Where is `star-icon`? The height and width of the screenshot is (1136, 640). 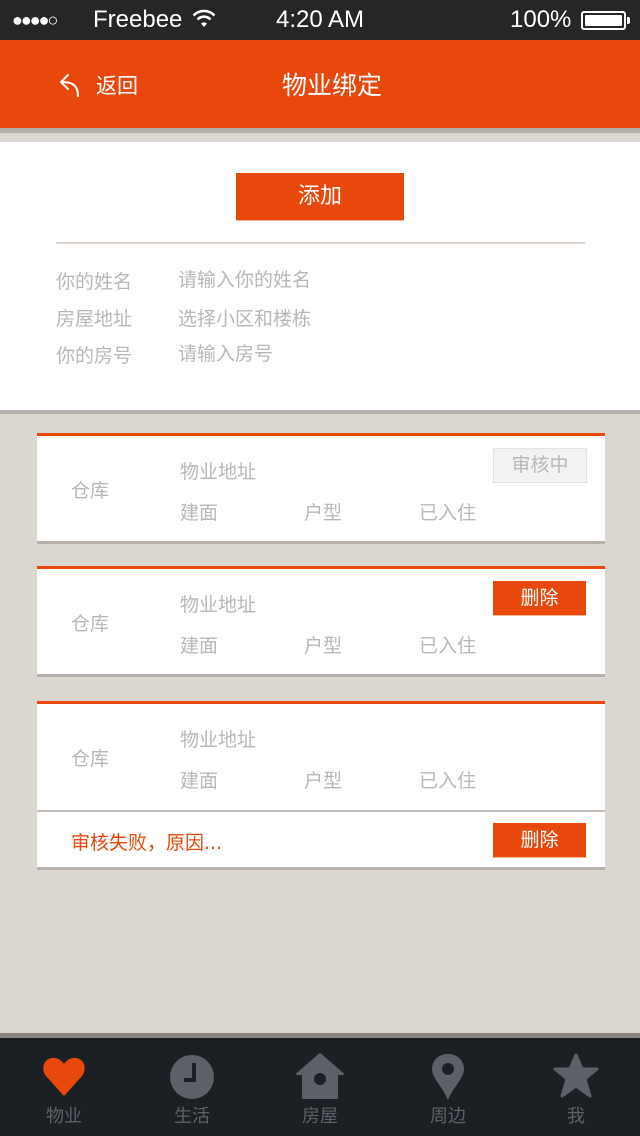 star-icon is located at coordinates (576, 1075).